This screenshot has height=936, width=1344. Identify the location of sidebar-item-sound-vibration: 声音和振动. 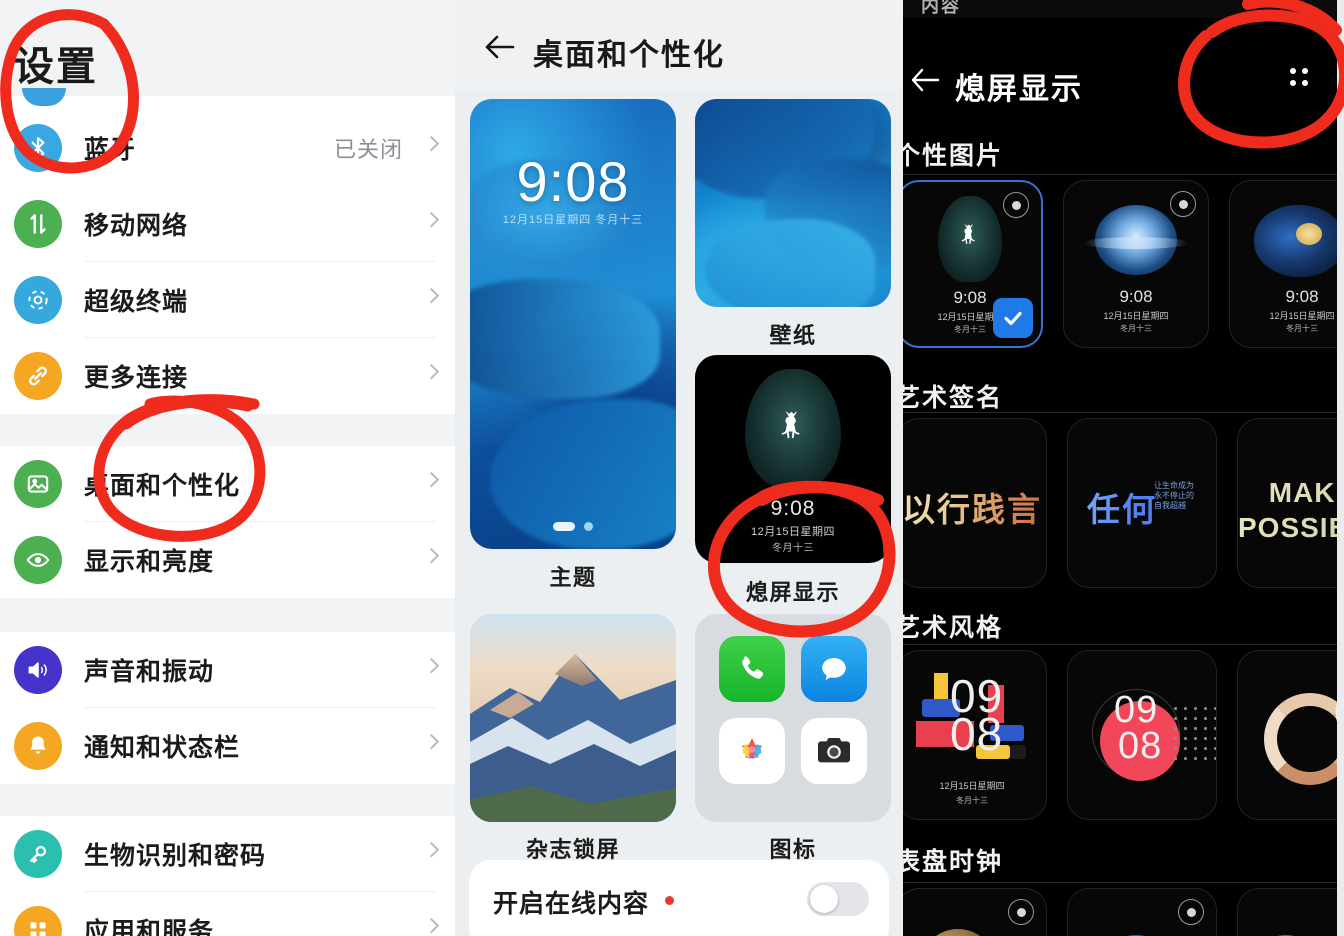
(227, 670).